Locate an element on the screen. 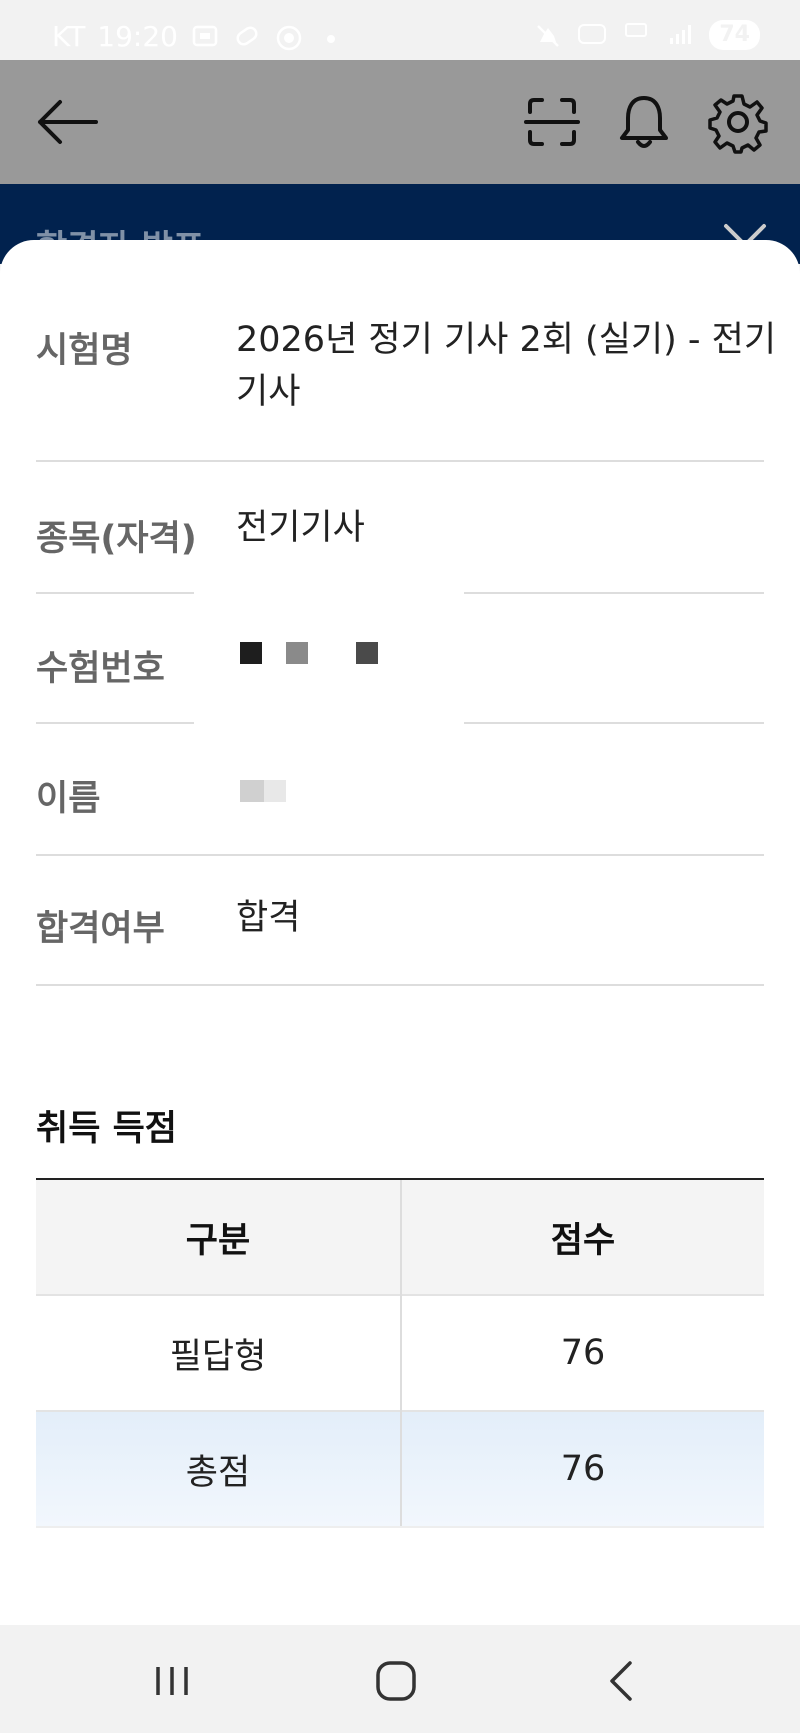 This screenshot has width=800, height=1733. 5g-icon is located at coordinates (636, 35).